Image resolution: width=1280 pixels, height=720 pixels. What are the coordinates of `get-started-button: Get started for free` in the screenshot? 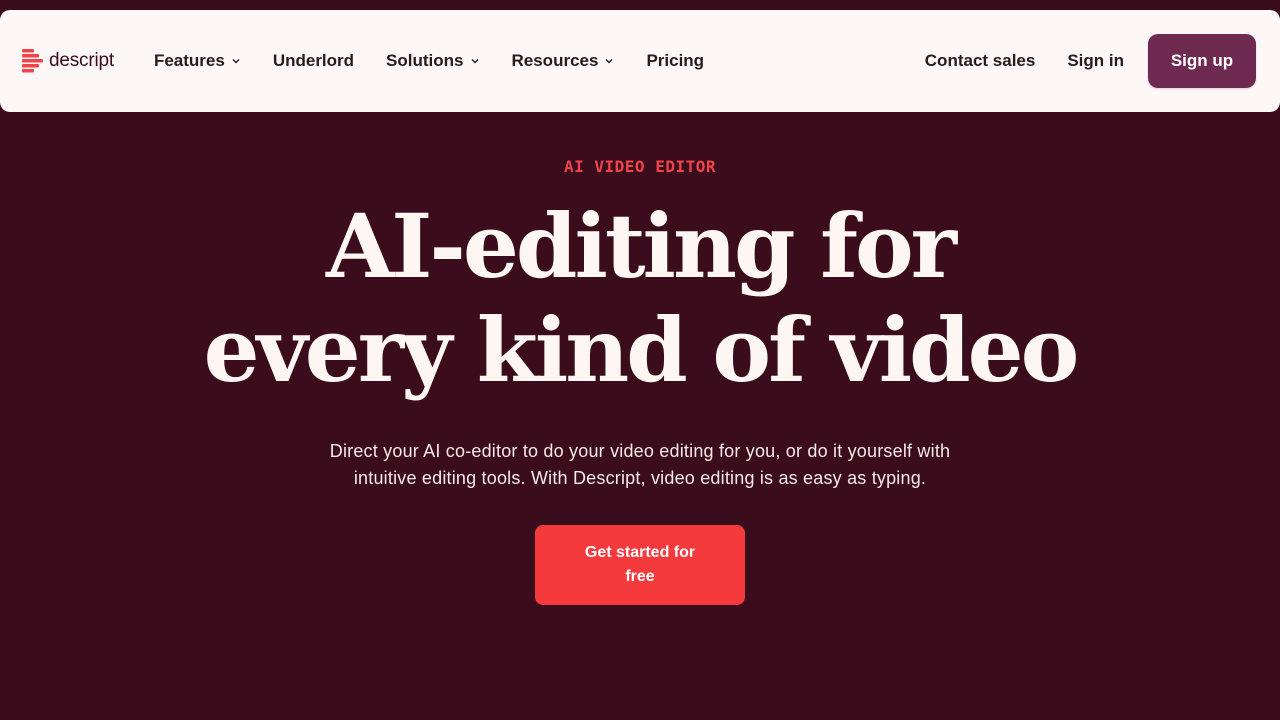 It's located at (640, 565).